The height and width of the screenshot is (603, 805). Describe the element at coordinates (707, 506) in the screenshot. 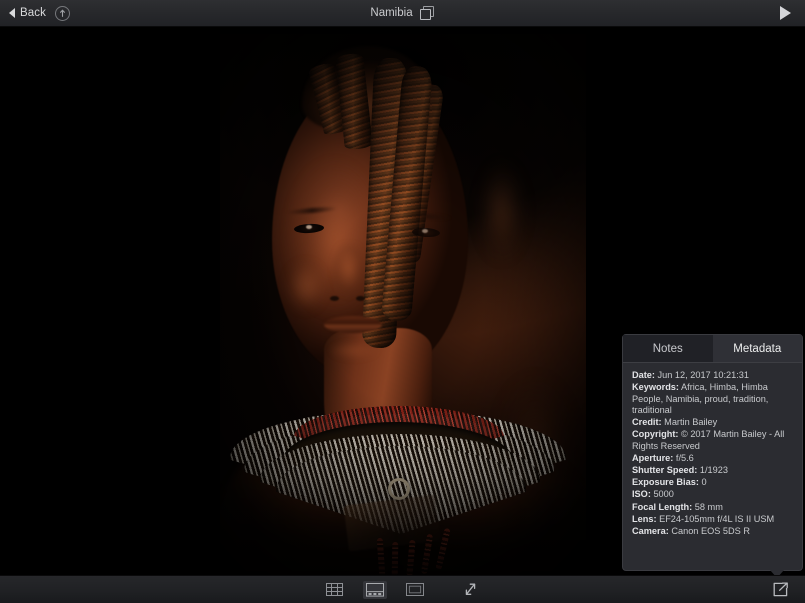

I see `metadata-value: 58 mm` at that location.